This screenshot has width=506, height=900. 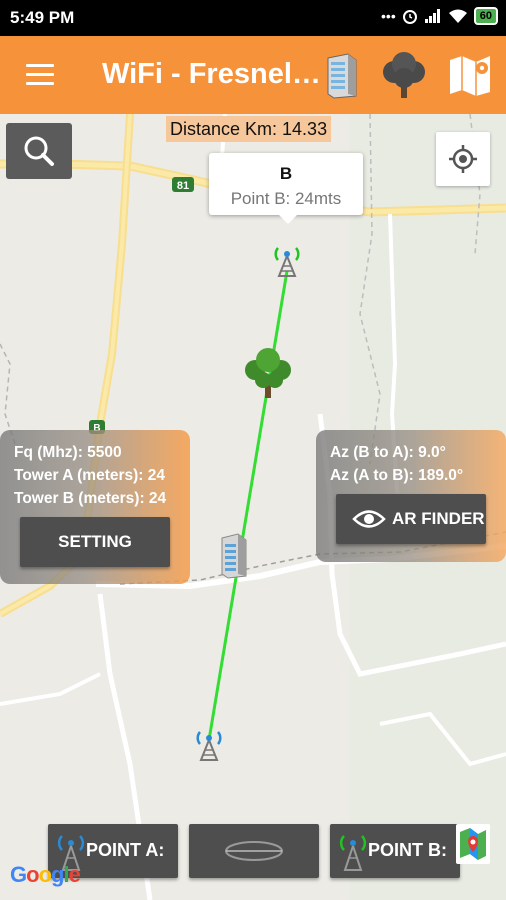 I want to click on battery-indicator: 60, so click(x=485, y=16).